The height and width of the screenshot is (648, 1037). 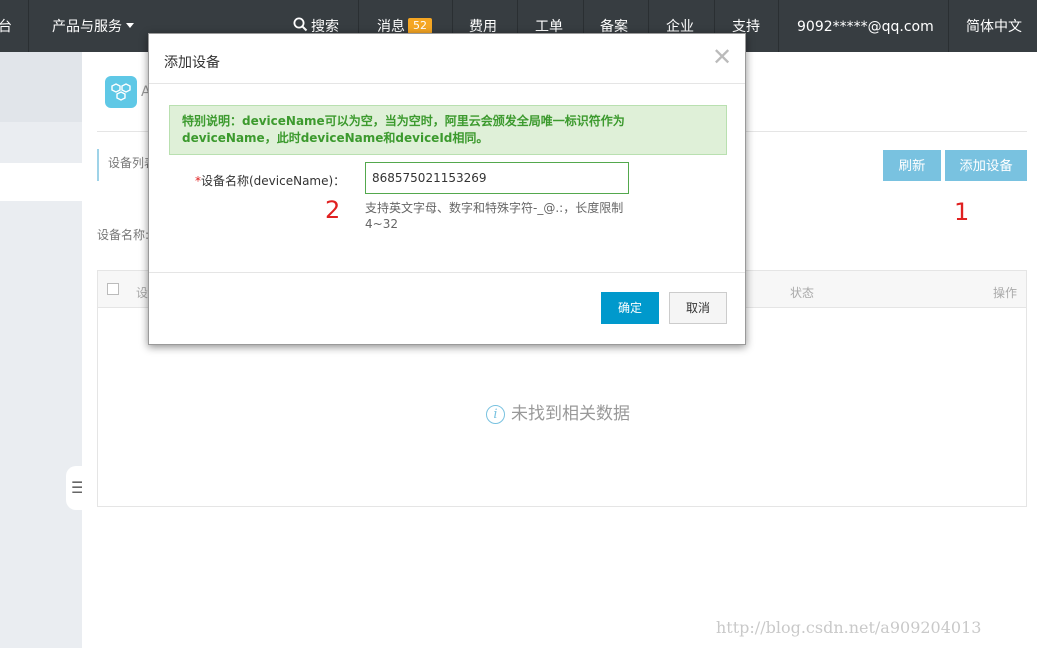 I want to click on empty-state-text: 未找到相关数据, so click(x=570, y=414).